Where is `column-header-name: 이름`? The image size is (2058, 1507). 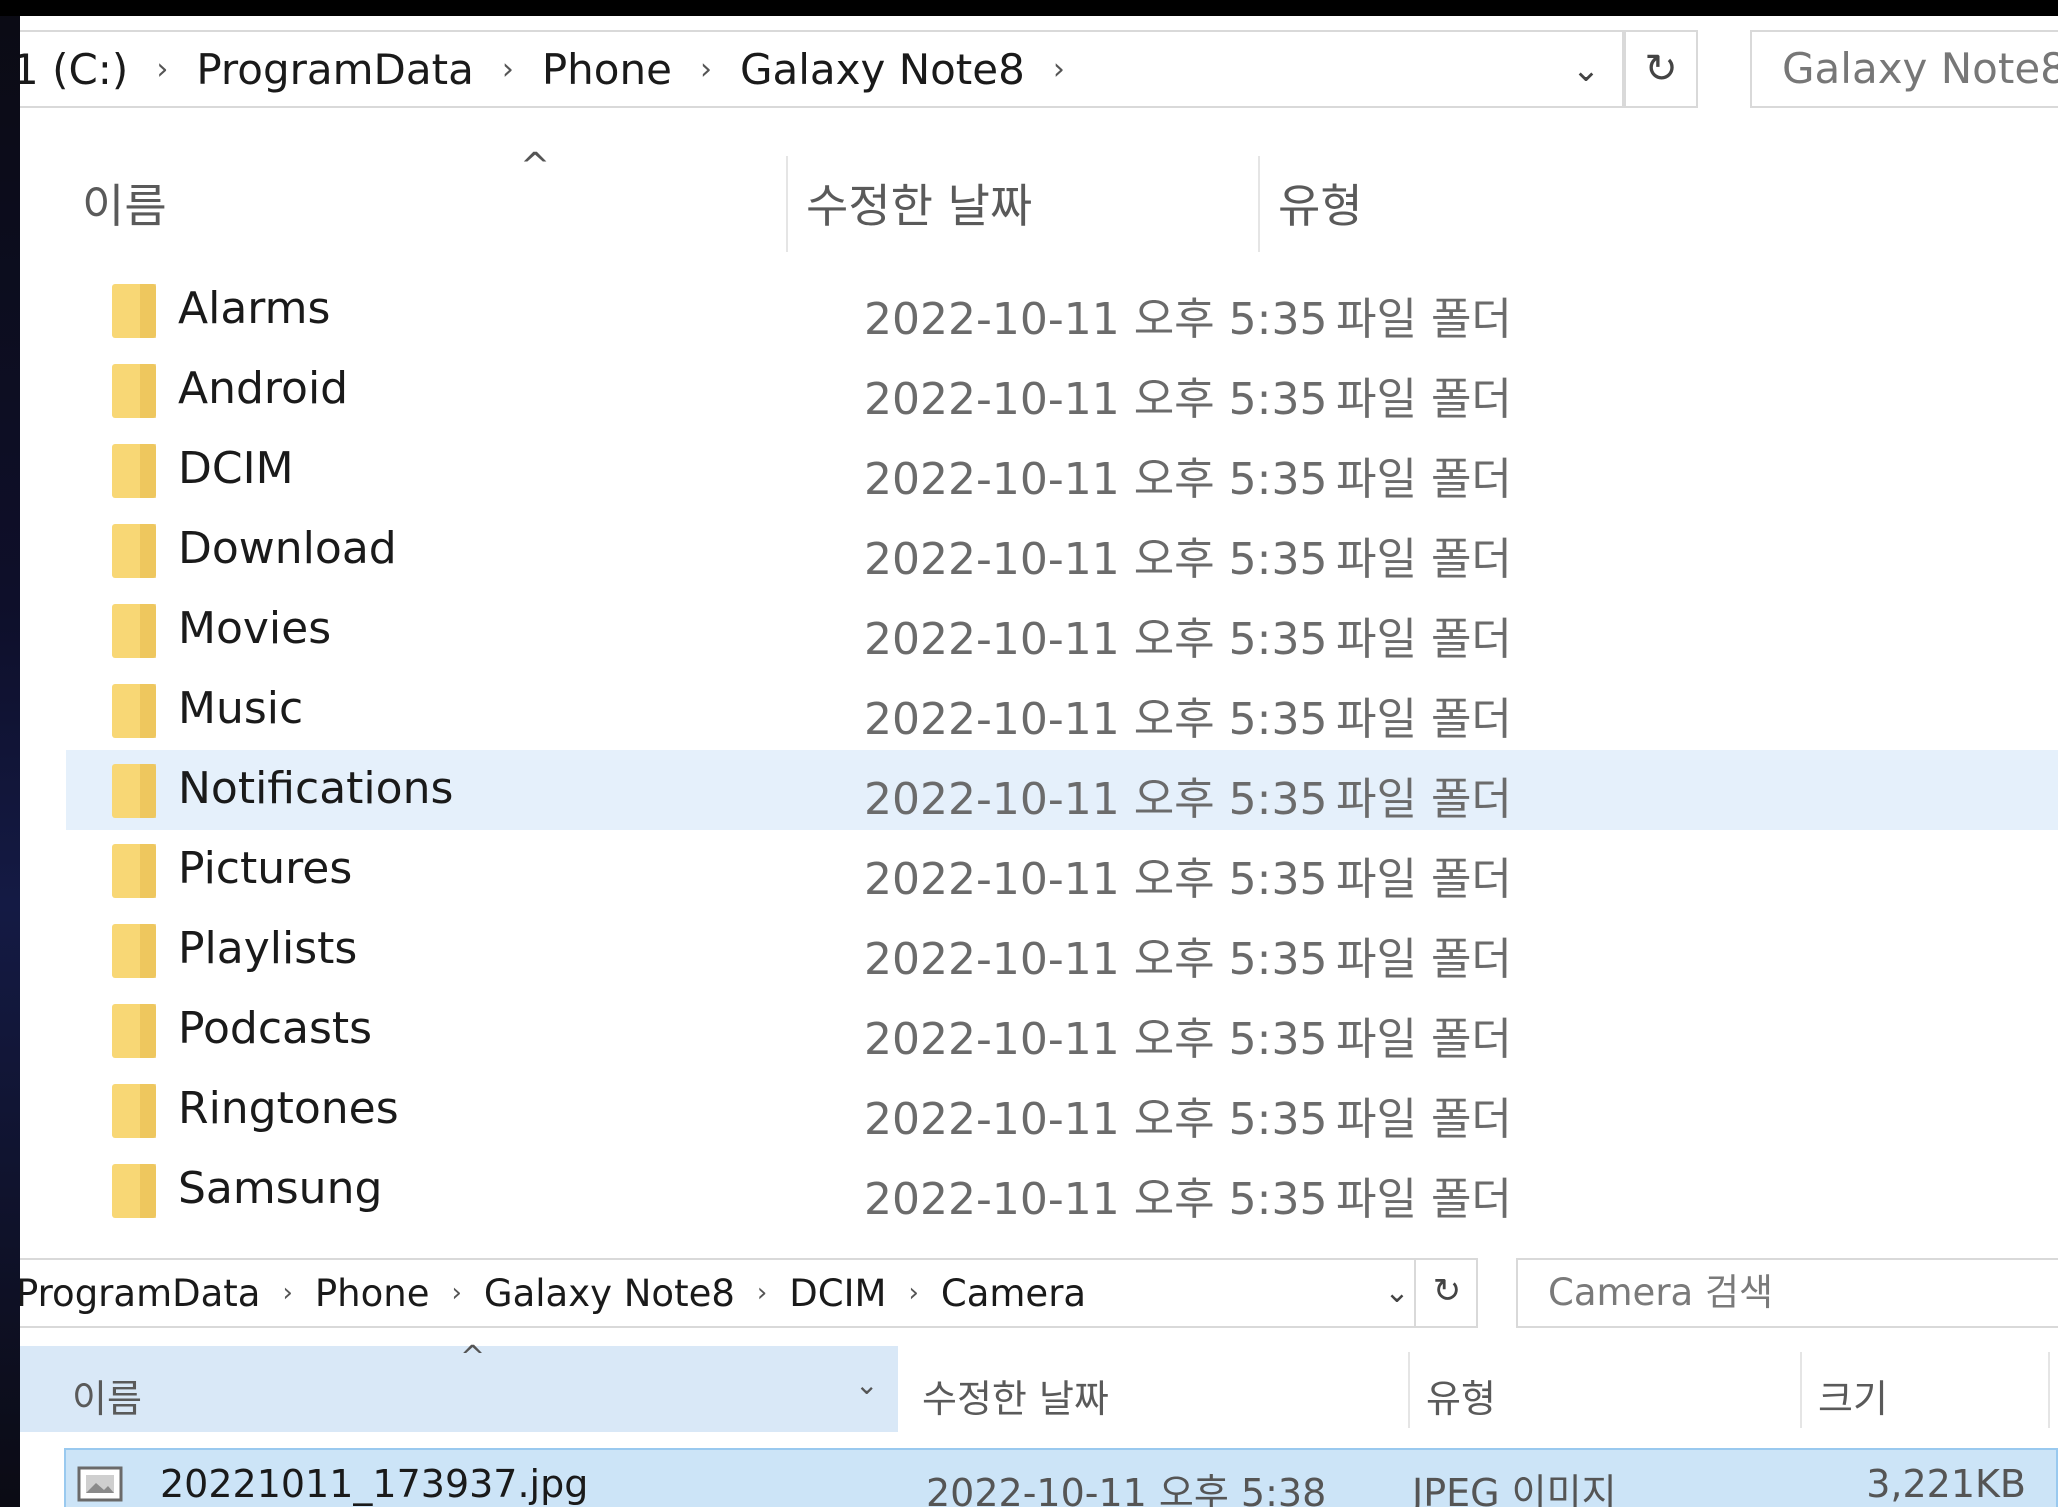 column-header-name: 이름 is located at coordinates (124, 203).